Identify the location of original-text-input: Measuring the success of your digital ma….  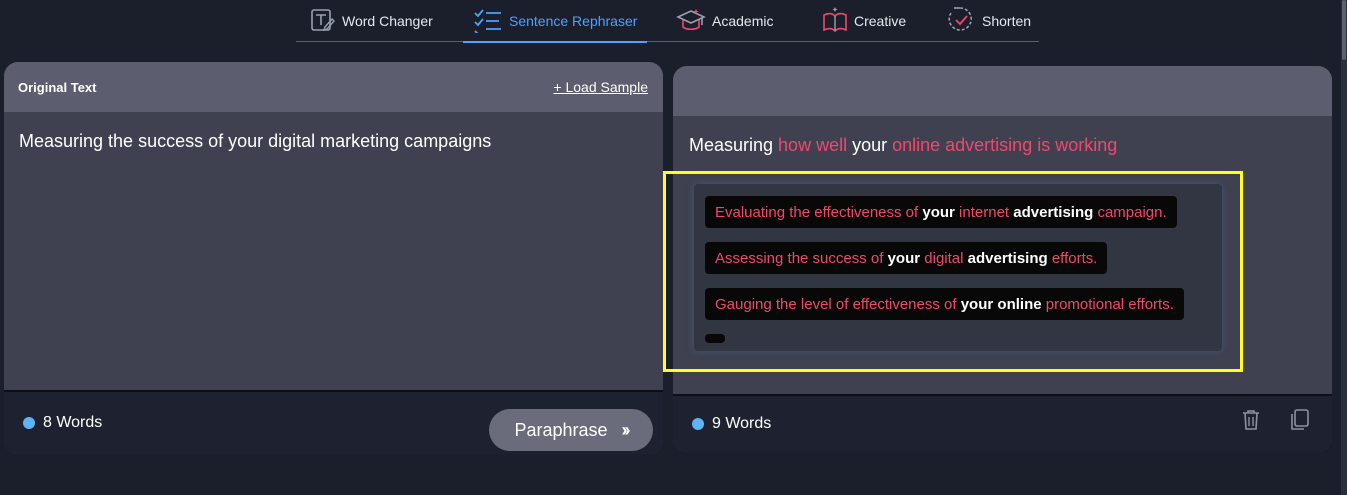
(329, 141).